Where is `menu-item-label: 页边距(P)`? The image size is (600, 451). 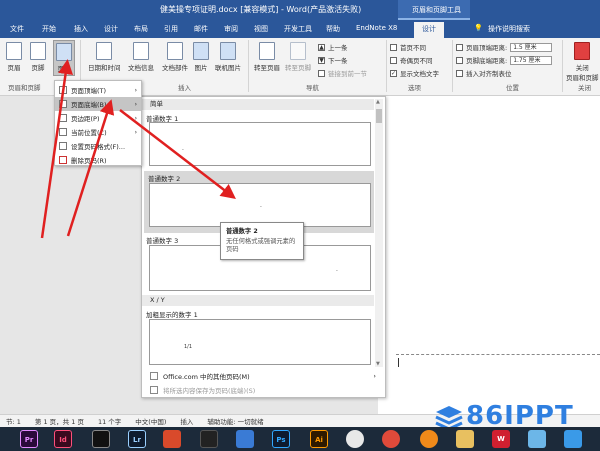
menu-item-label: 页边距(P) is located at coordinates (85, 119).